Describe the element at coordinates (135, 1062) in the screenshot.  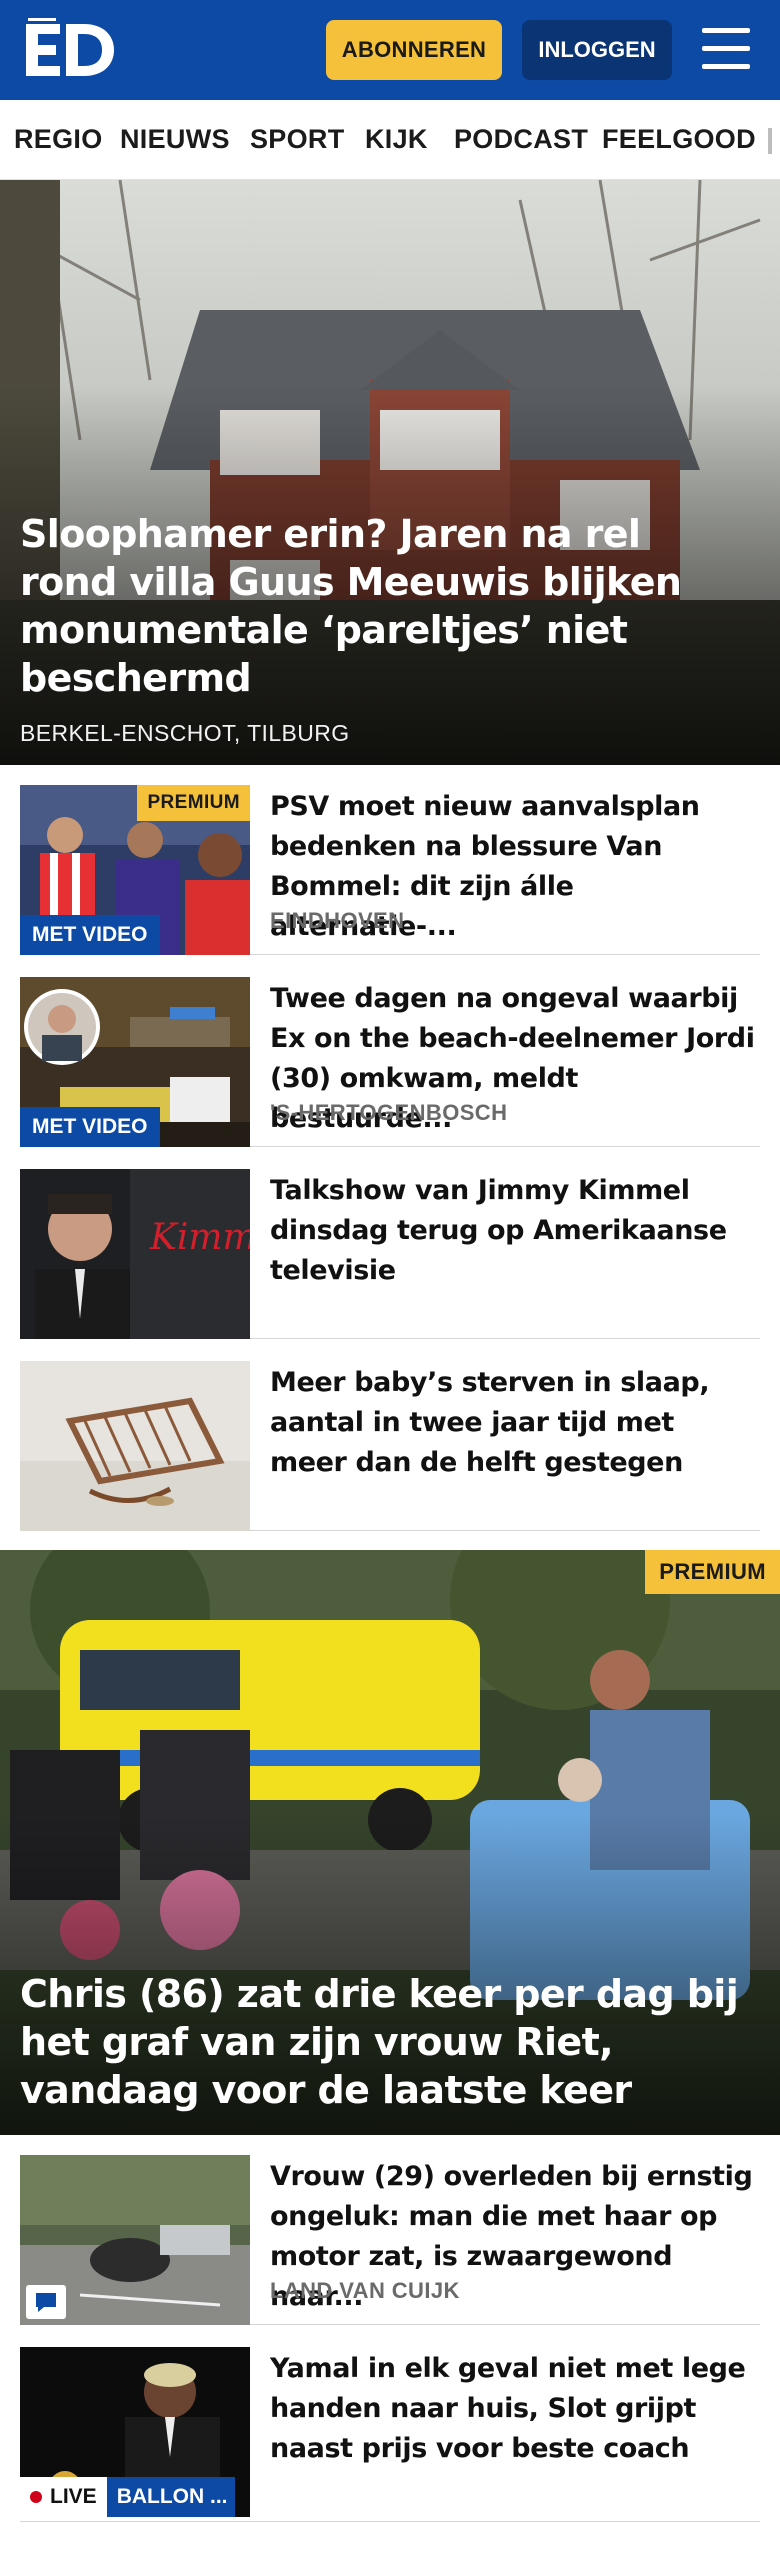
I see `article-thumbnail: MET VIDEO` at that location.